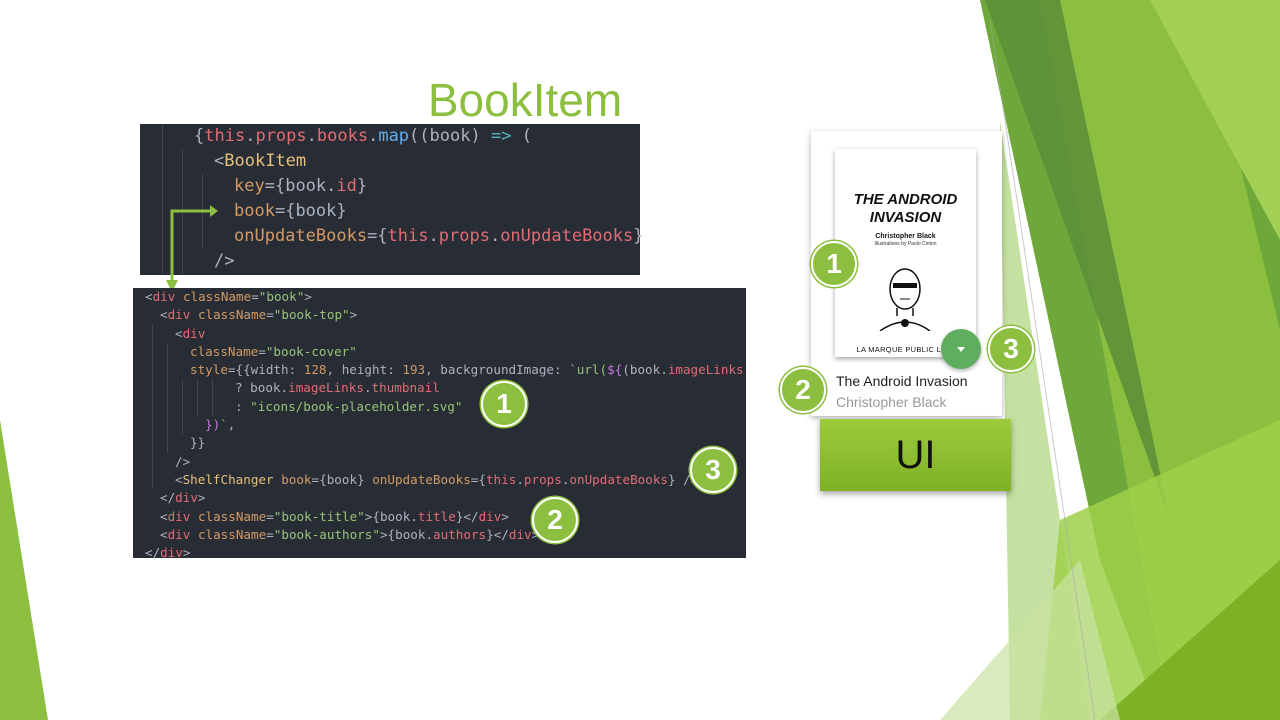  What do you see at coordinates (342, 136) in the screenshot?
I see `code-token: books` at bounding box center [342, 136].